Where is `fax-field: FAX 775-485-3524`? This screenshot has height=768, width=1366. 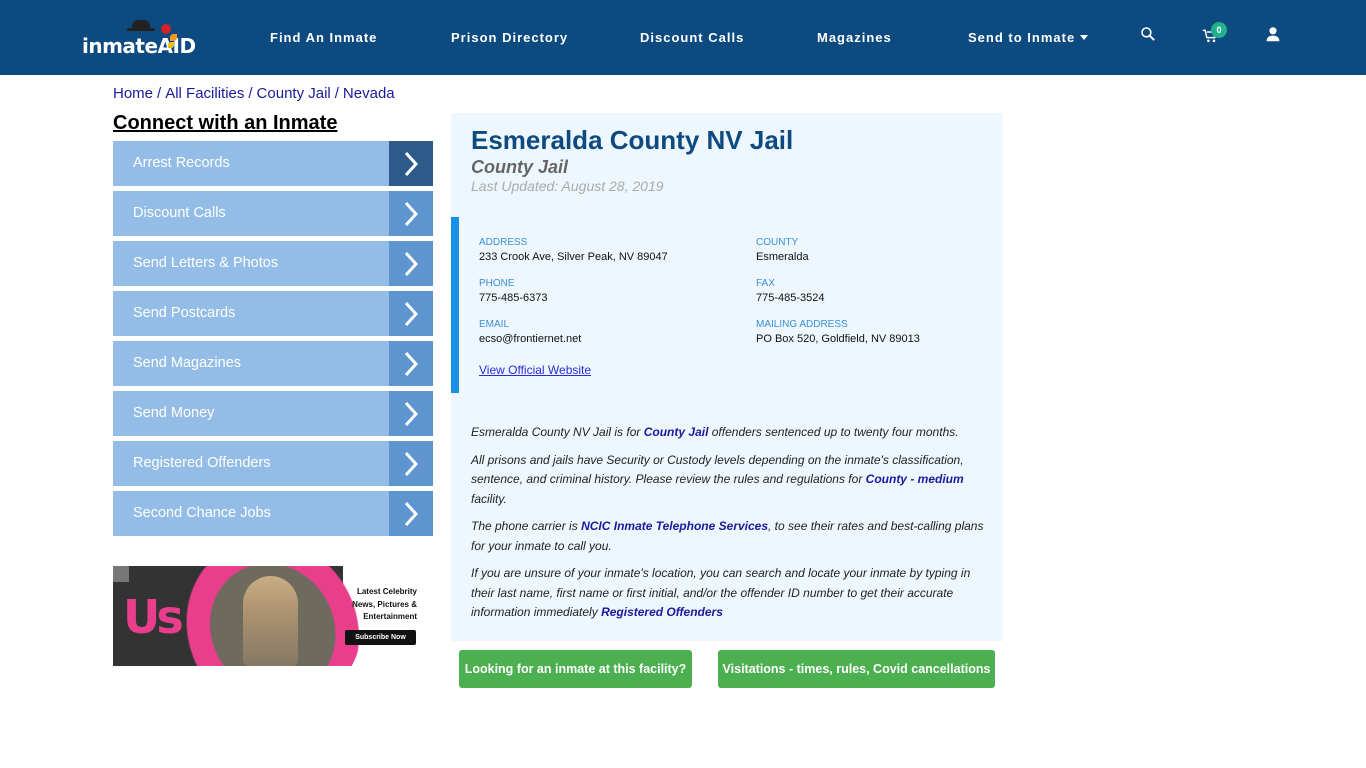
fax-field: FAX 775-485-3524 is located at coordinates (790, 291).